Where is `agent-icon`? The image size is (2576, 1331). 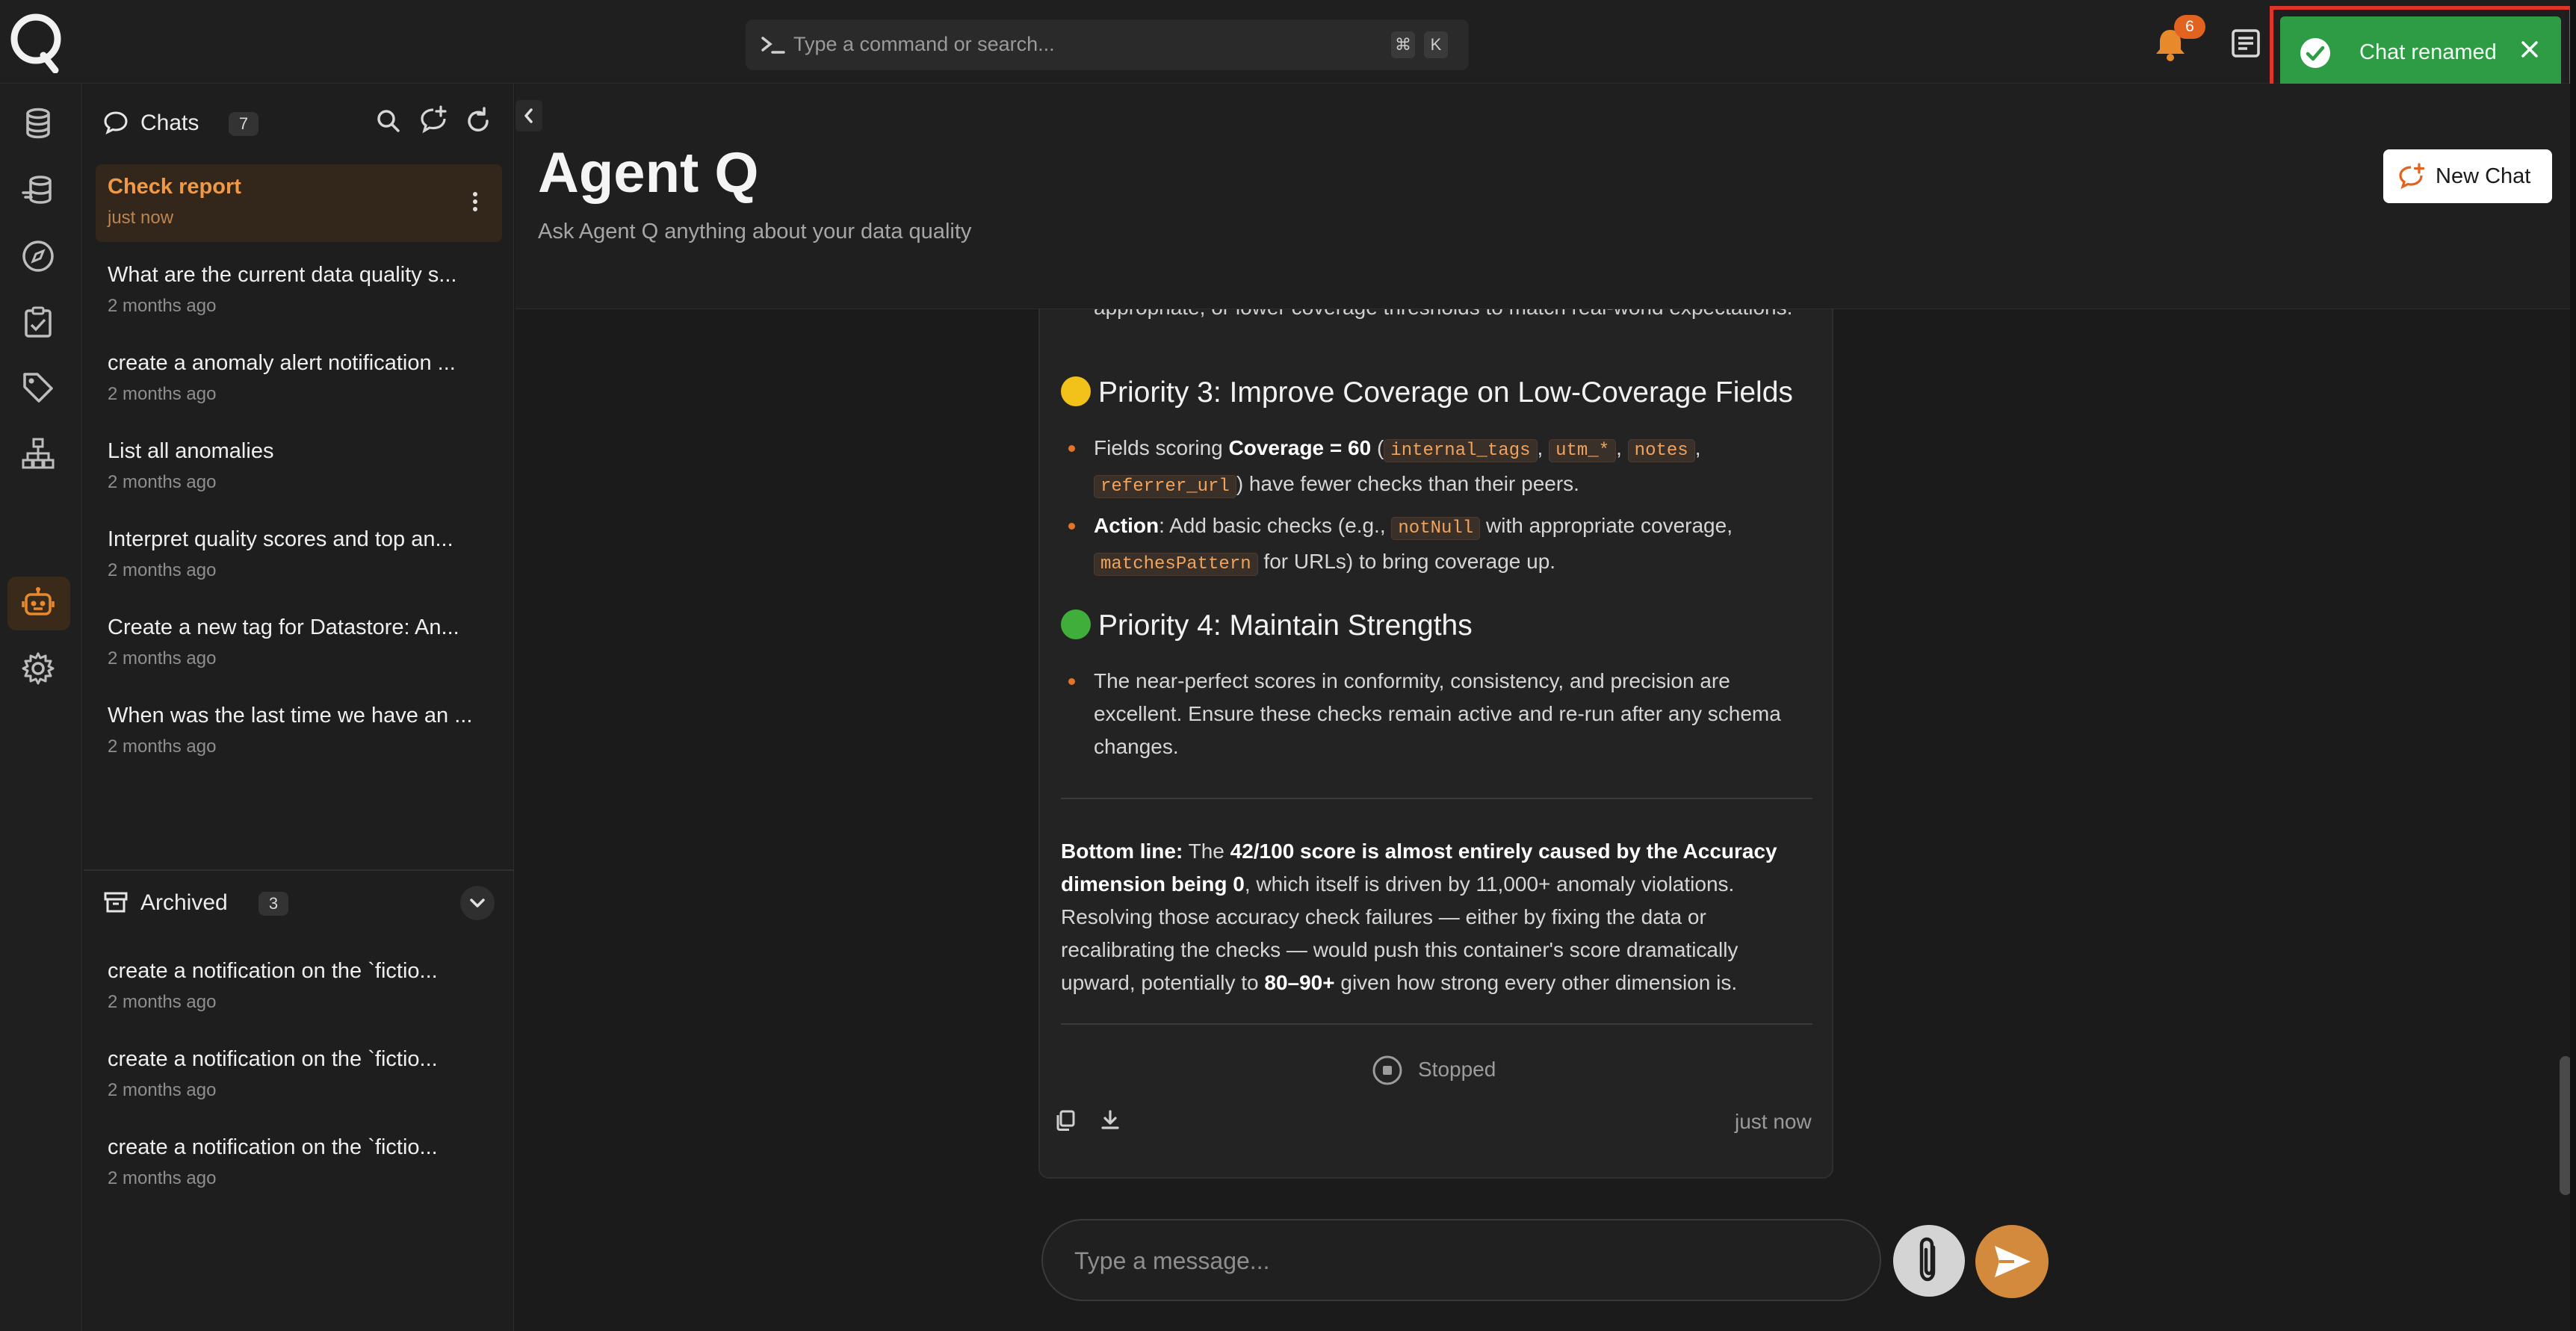
agent-icon is located at coordinates (38, 603).